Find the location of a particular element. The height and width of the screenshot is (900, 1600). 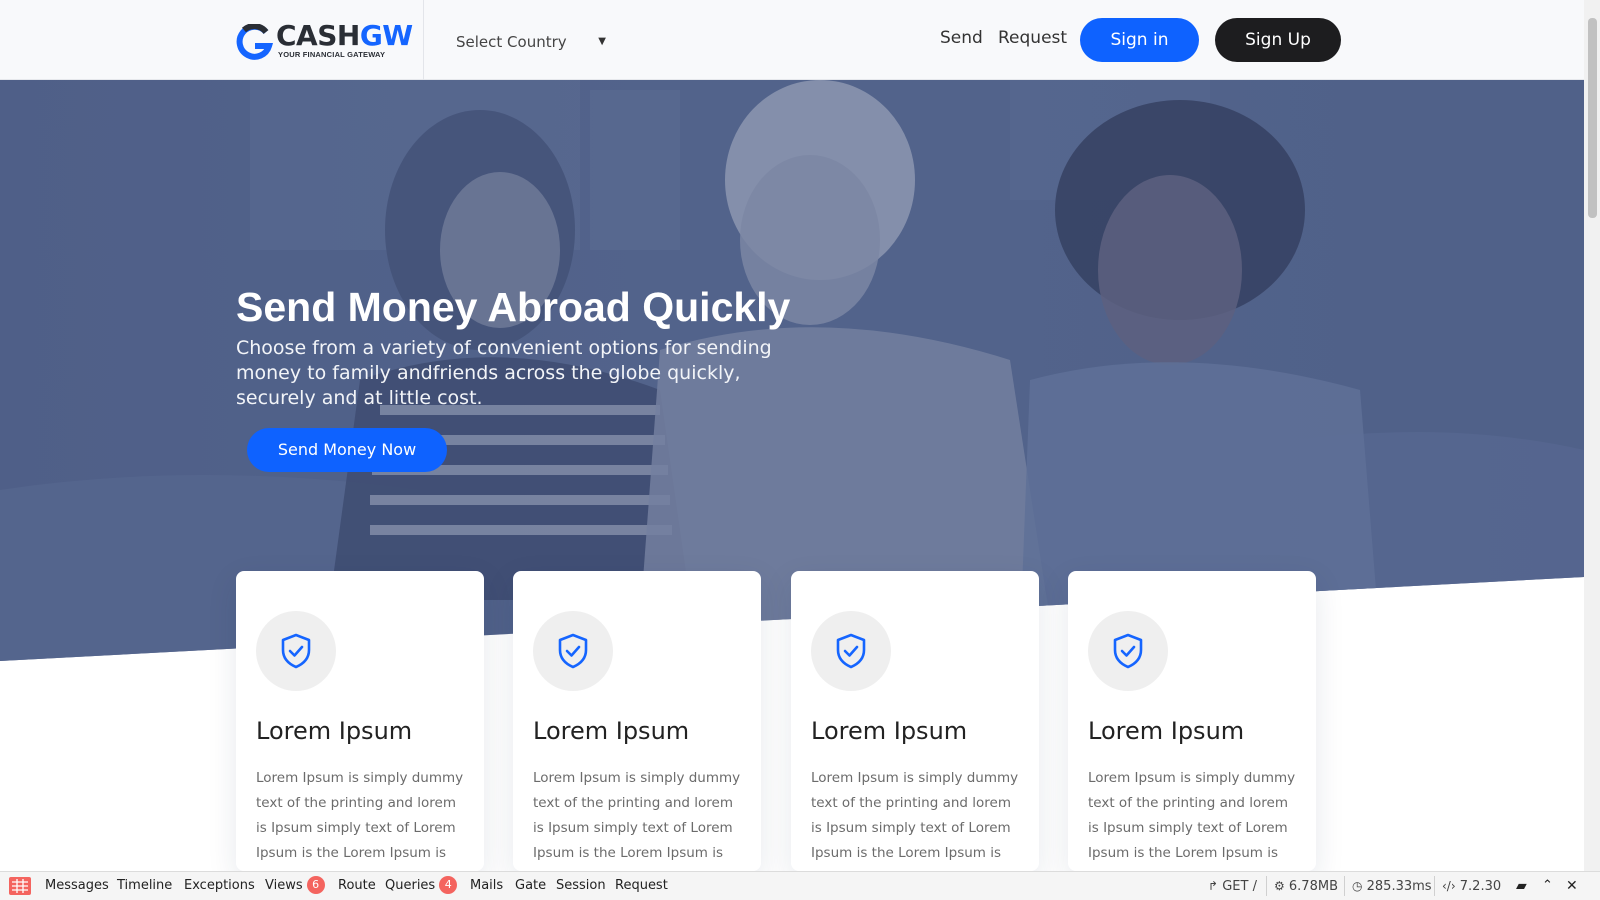

debugbar-tab-timeline: Timeline is located at coordinates (144, 886).